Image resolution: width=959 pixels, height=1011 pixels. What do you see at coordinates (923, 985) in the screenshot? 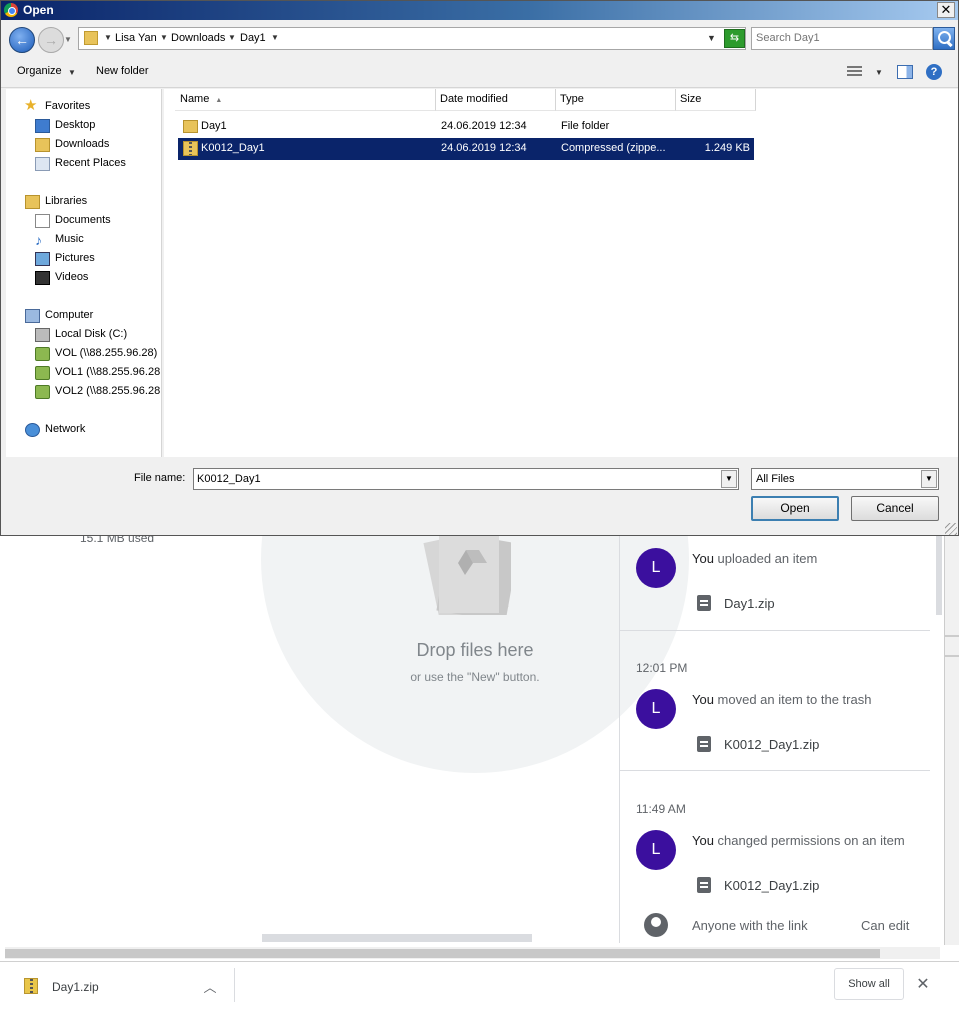
I see `close-icon: ✕` at bounding box center [923, 985].